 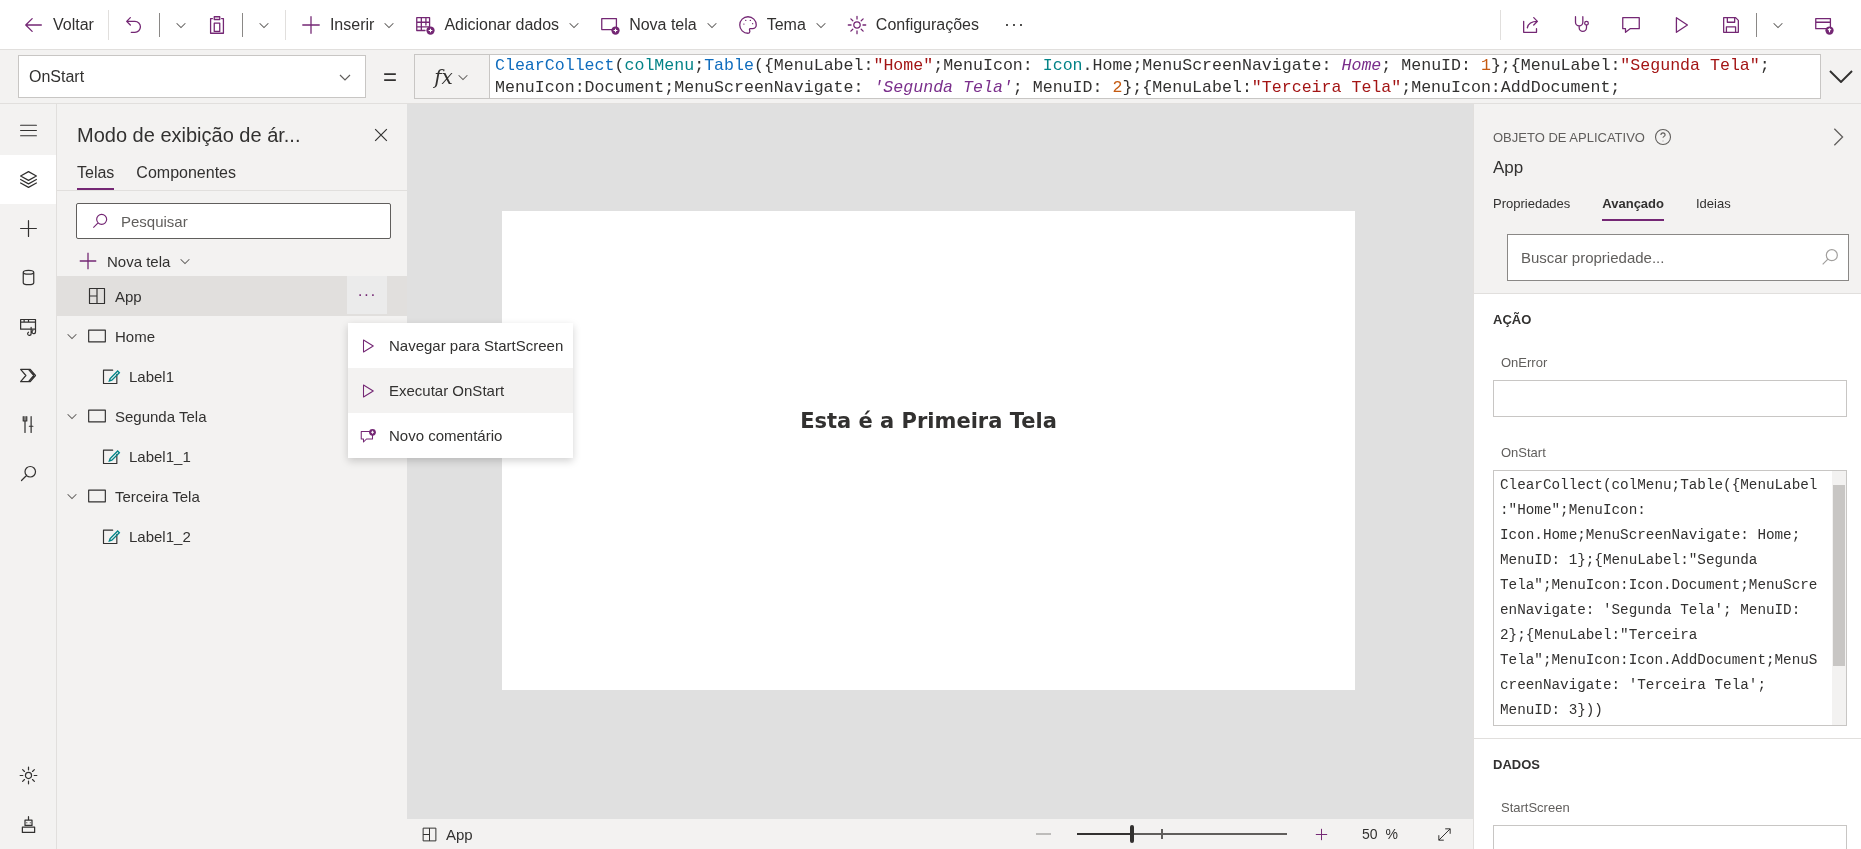 I want to click on zoom-value: 50, so click(x=1369, y=834).